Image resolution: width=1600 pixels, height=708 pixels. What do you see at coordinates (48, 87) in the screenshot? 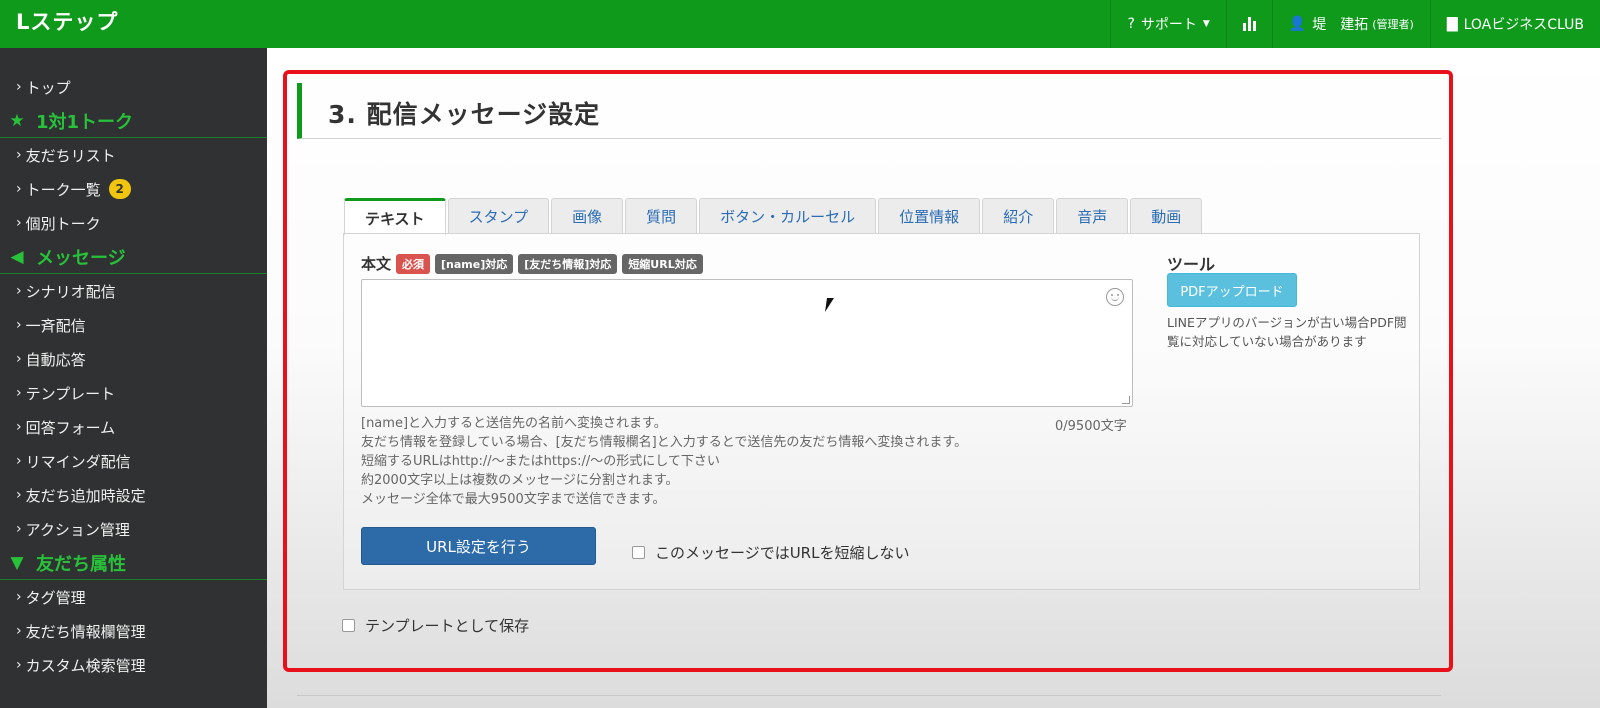
I see `sidebar-item-label: トップ` at bounding box center [48, 87].